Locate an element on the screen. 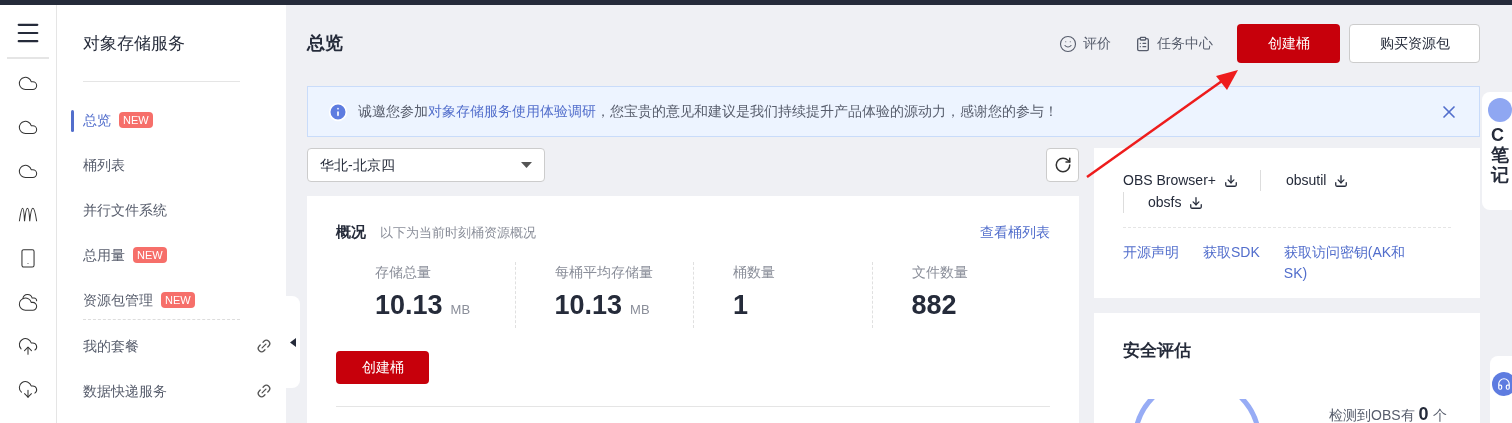  clipboard-icon is located at coordinates (1143, 43).